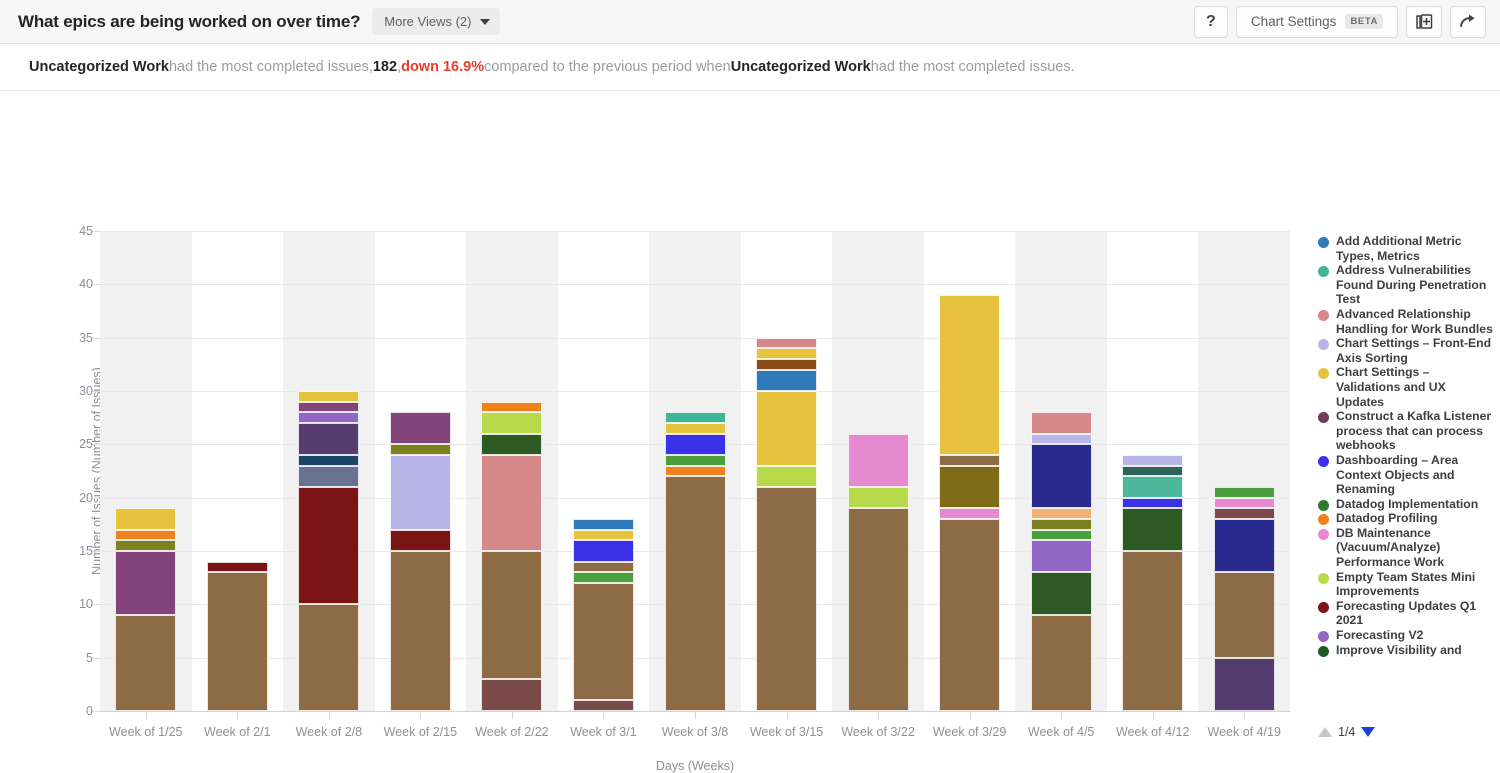  Describe the element at coordinates (436, 21) in the screenshot. I see `more-views-dropdown: More Views (2)` at that location.